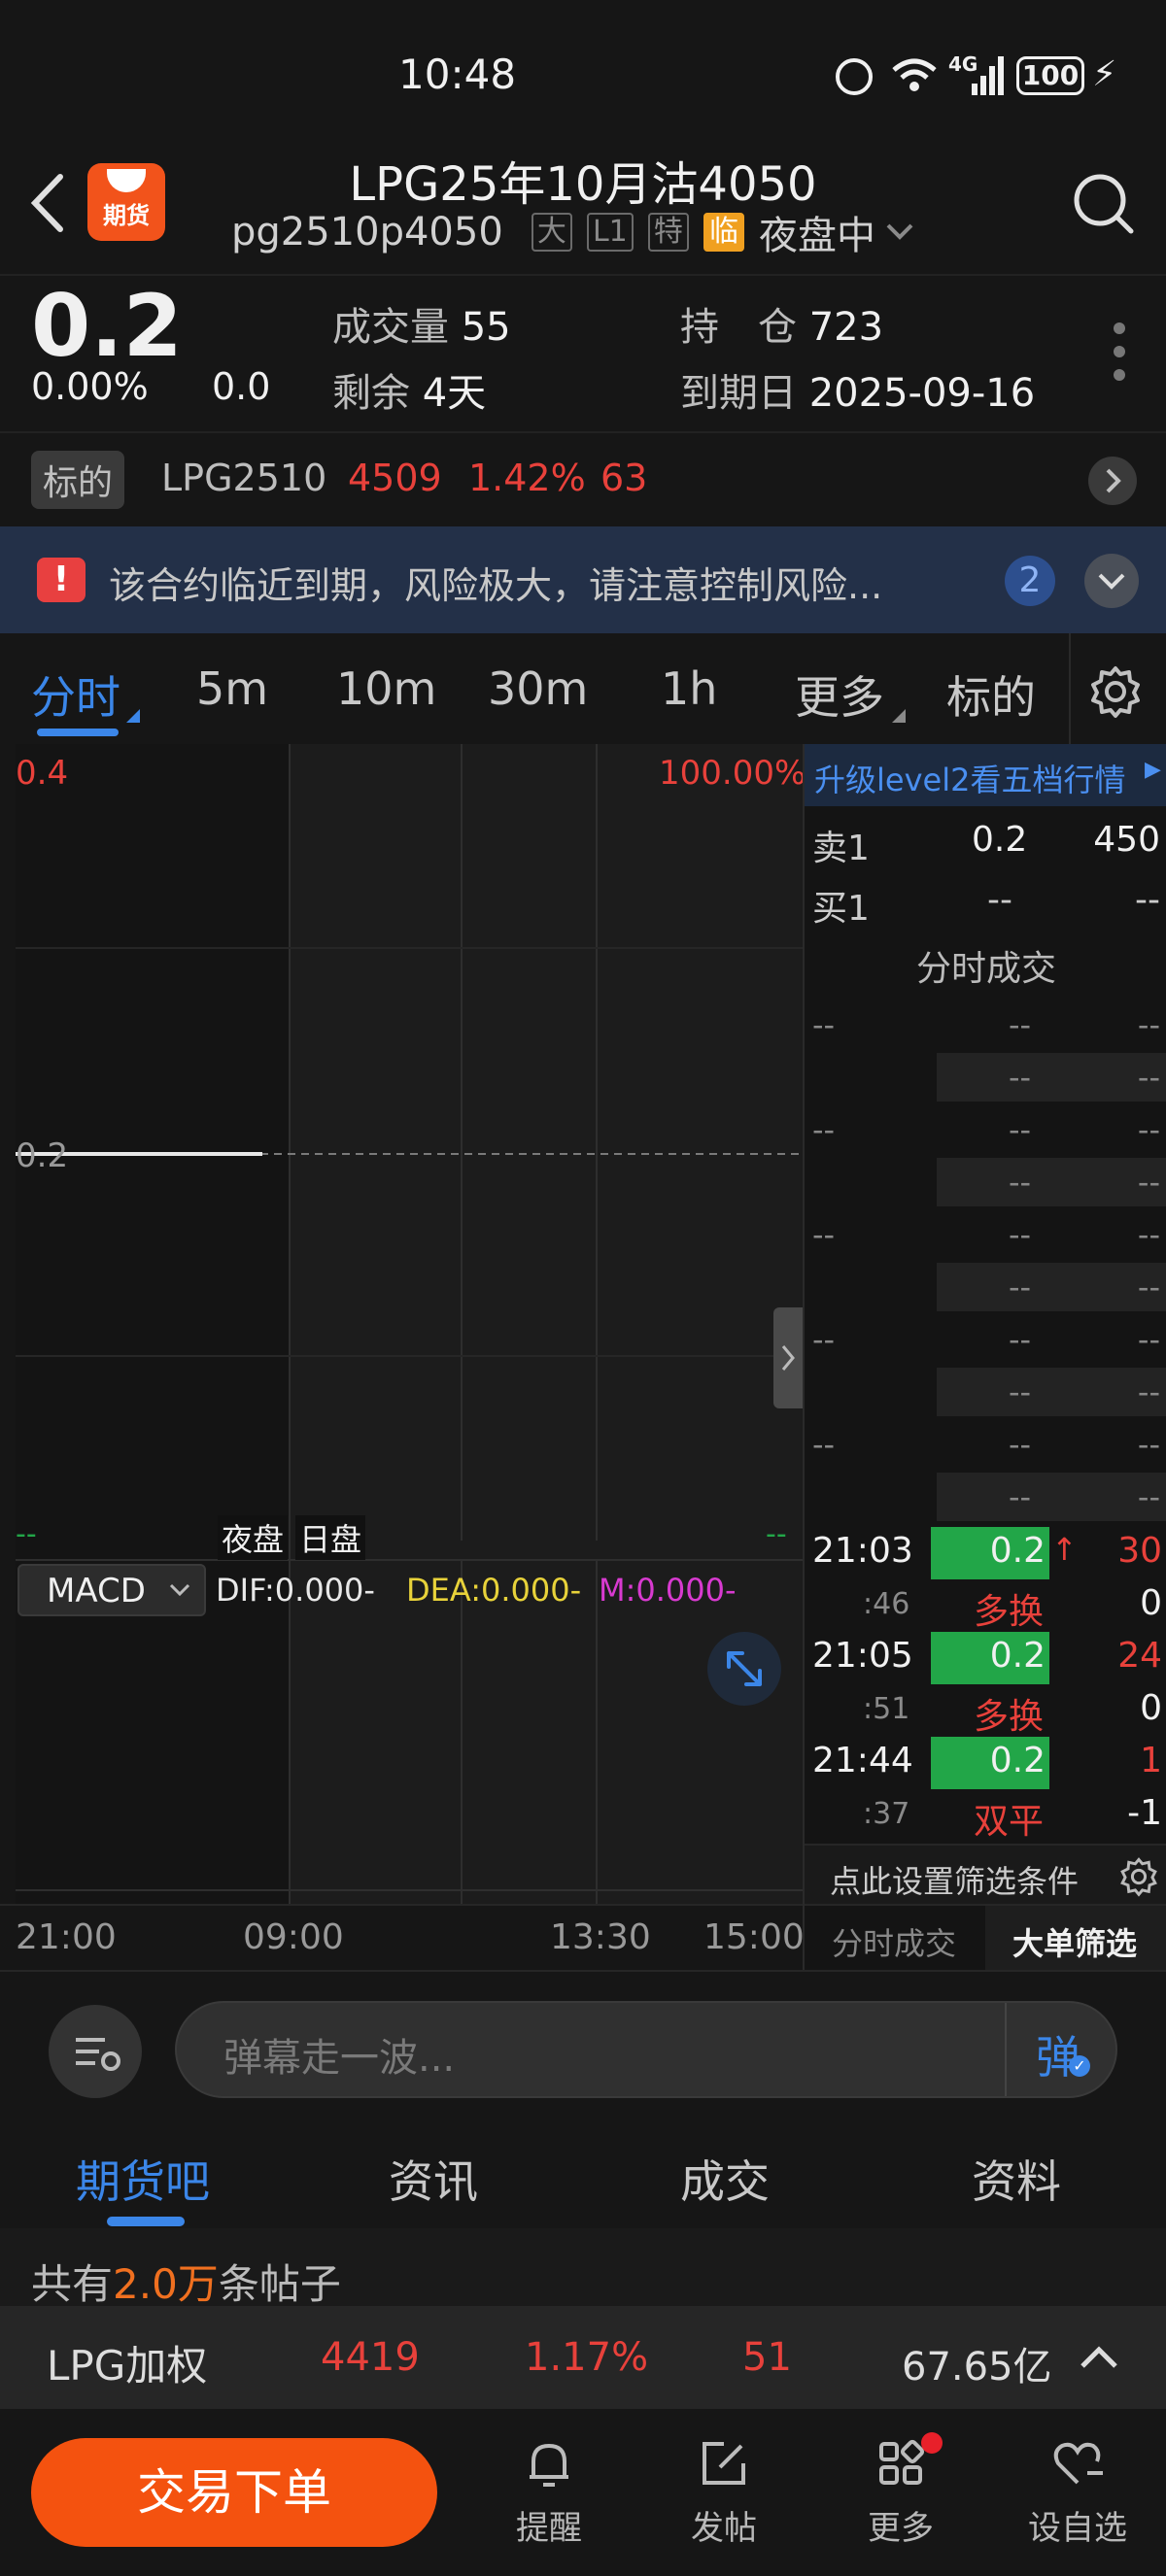  Describe the element at coordinates (970, 780) in the screenshot. I see `upgrade-text: 升级level2看五档行情` at that location.